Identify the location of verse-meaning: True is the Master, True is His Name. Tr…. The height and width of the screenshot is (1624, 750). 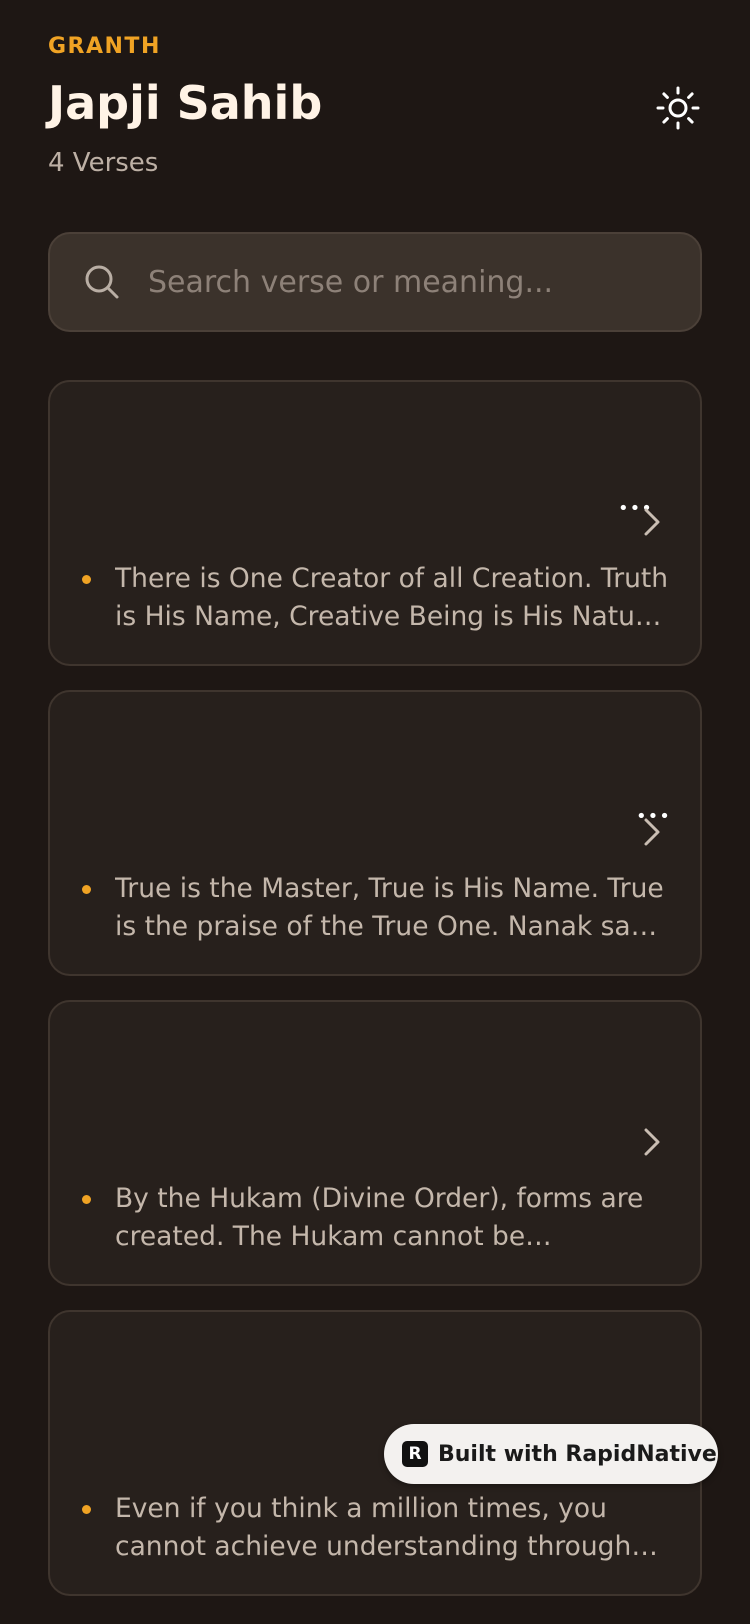
(376, 908).